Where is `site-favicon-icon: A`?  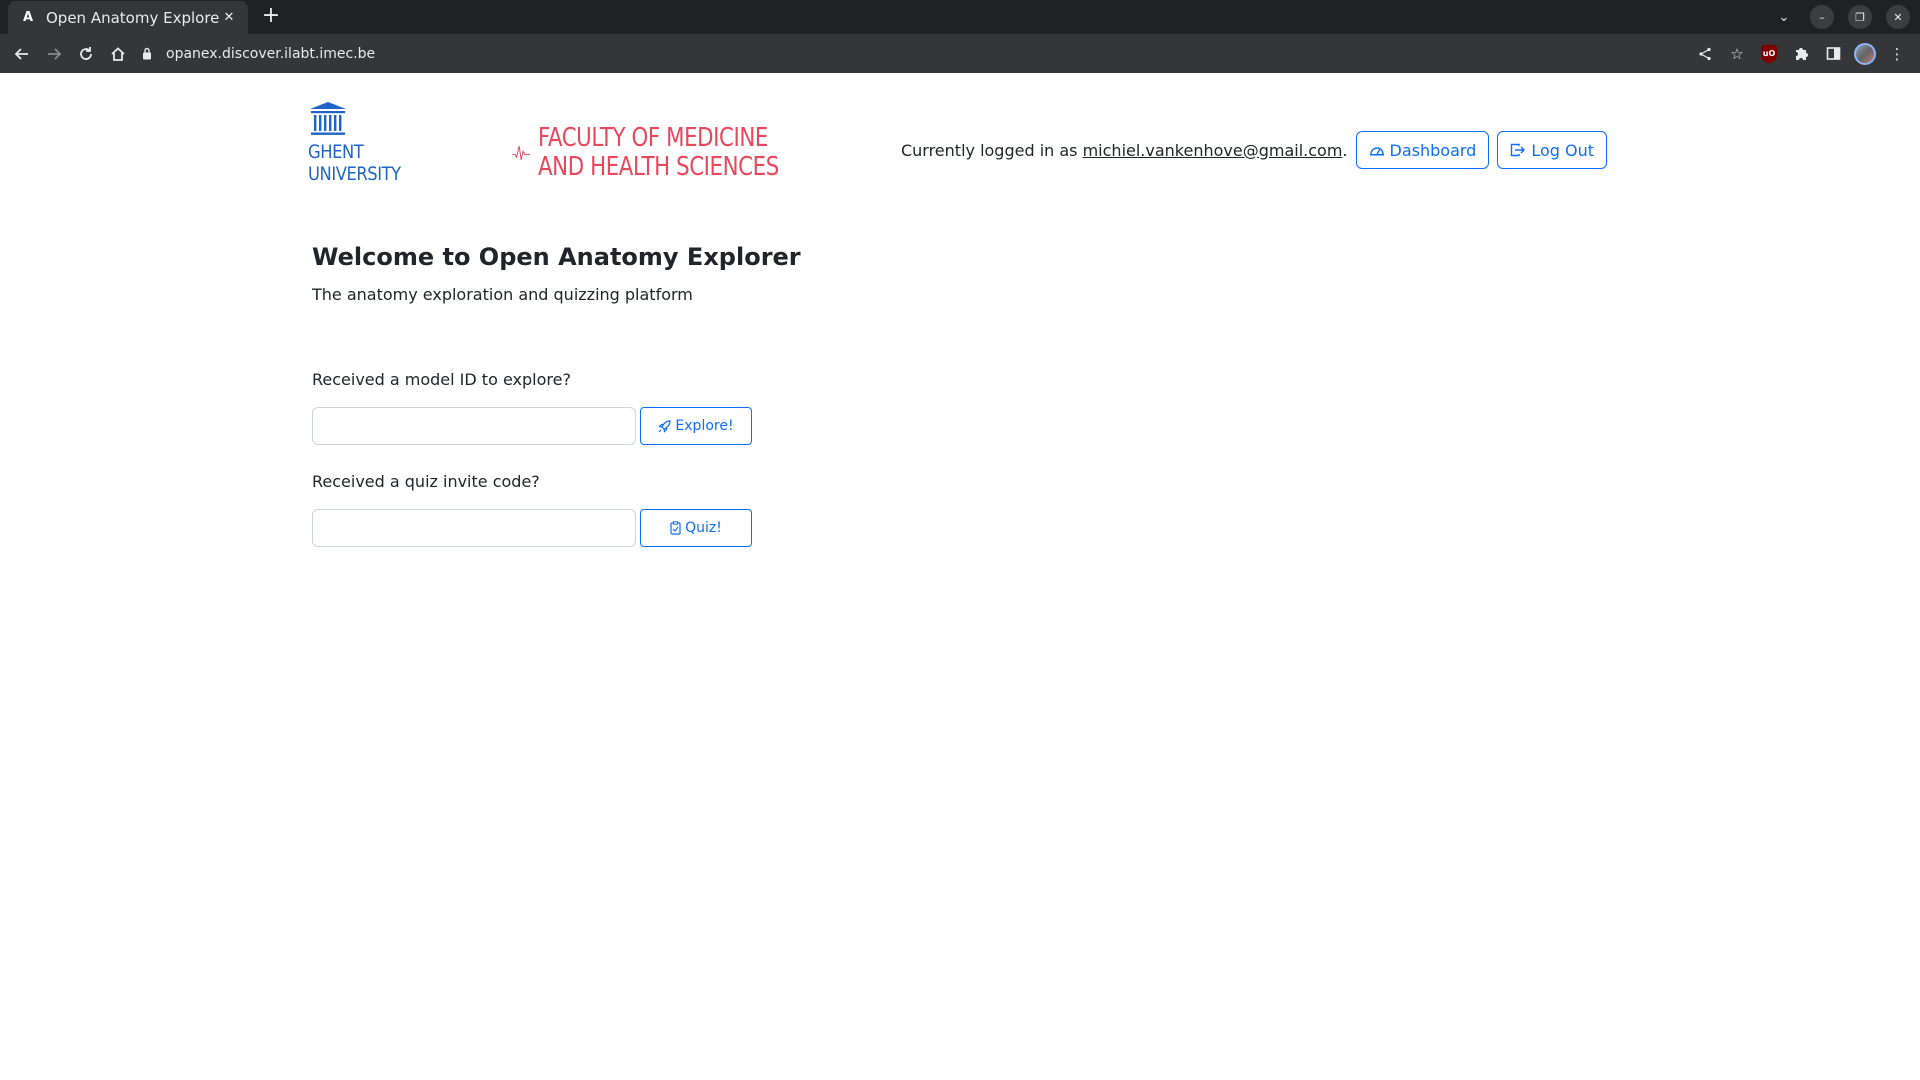 site-favicon-icon: A is located at coordinates (28, 17).